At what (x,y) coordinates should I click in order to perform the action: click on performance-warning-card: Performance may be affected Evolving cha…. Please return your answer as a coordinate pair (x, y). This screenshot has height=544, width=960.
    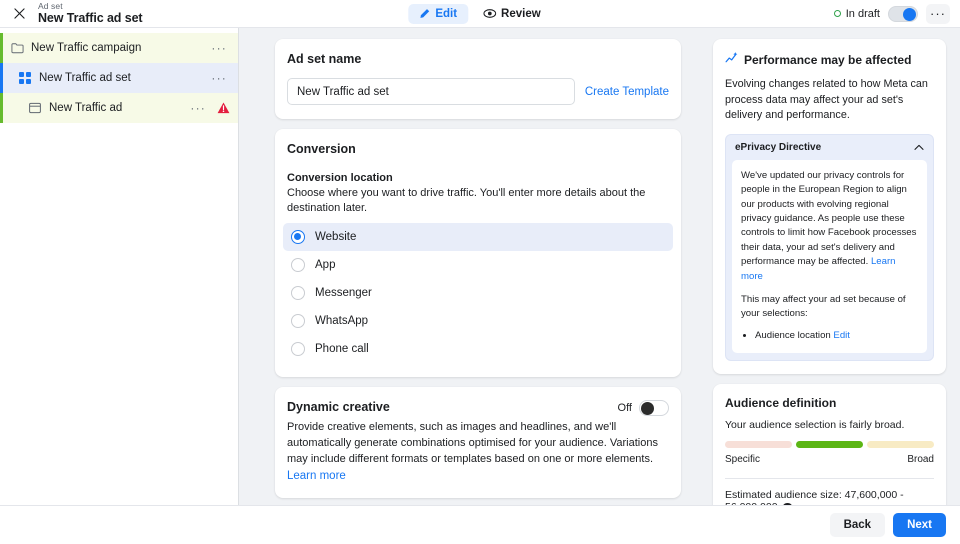
    Looking at the image, I should click on (829, 207).